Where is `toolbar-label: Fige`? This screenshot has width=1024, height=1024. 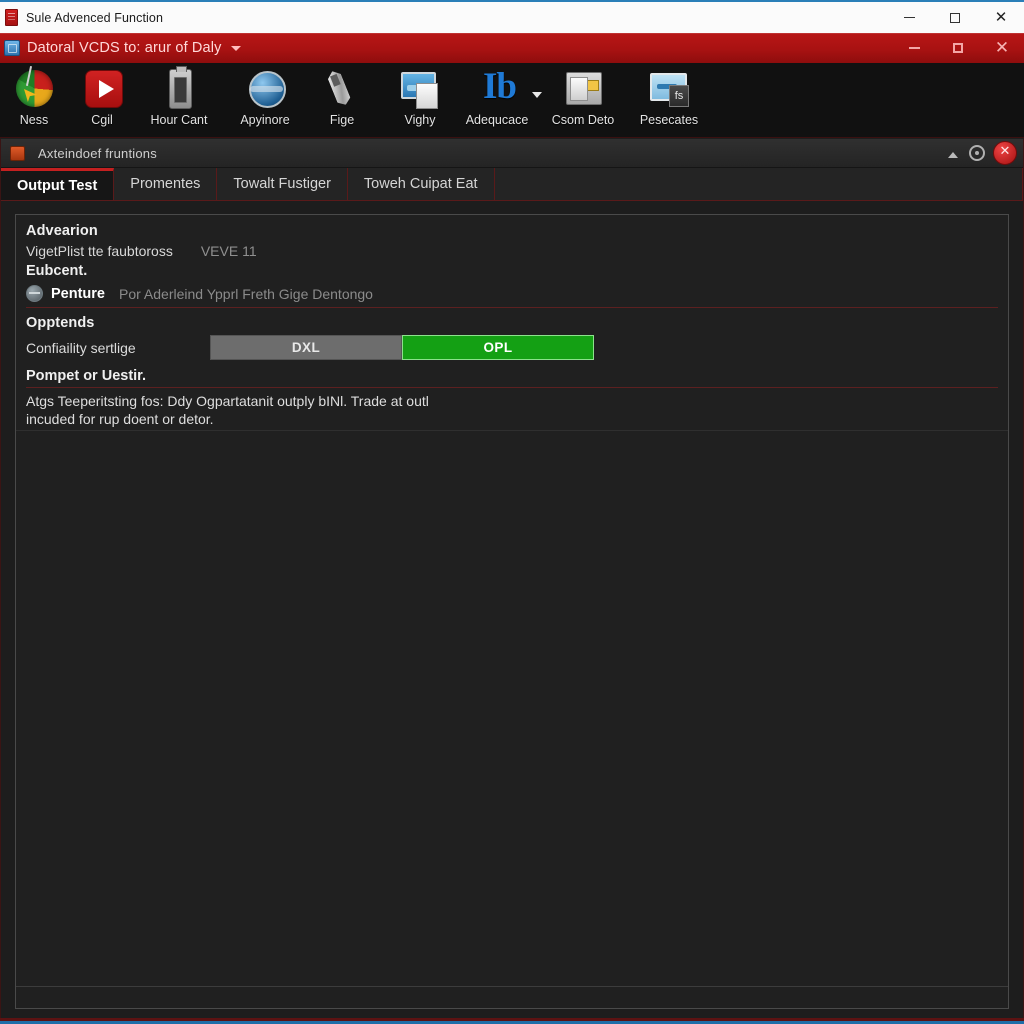
toolbar-label: Fige is located at coordinates (342, 120).